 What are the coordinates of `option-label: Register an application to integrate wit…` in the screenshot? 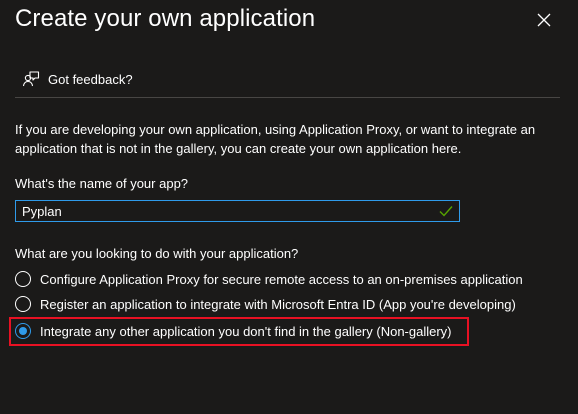 It's located at (278, 304).